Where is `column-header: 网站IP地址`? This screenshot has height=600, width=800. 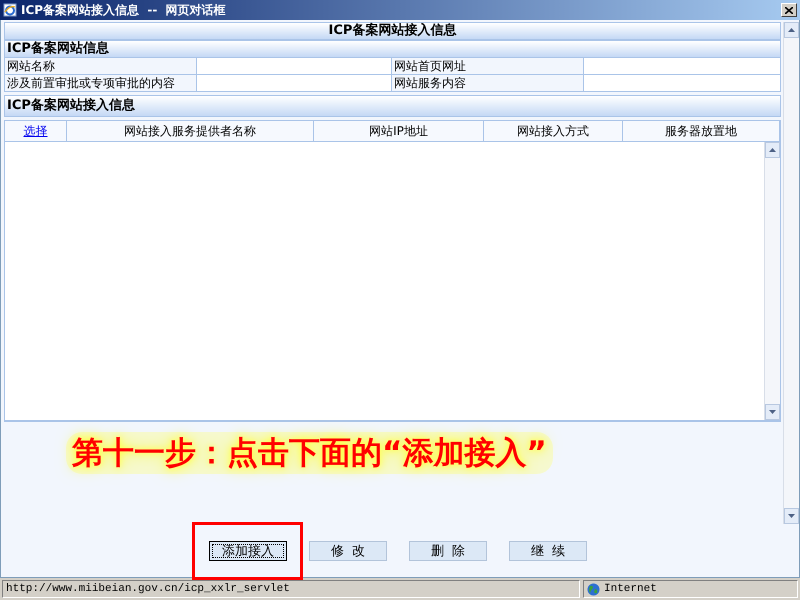 column-header: 网站IP地址 is located at coordinates (399, 131).